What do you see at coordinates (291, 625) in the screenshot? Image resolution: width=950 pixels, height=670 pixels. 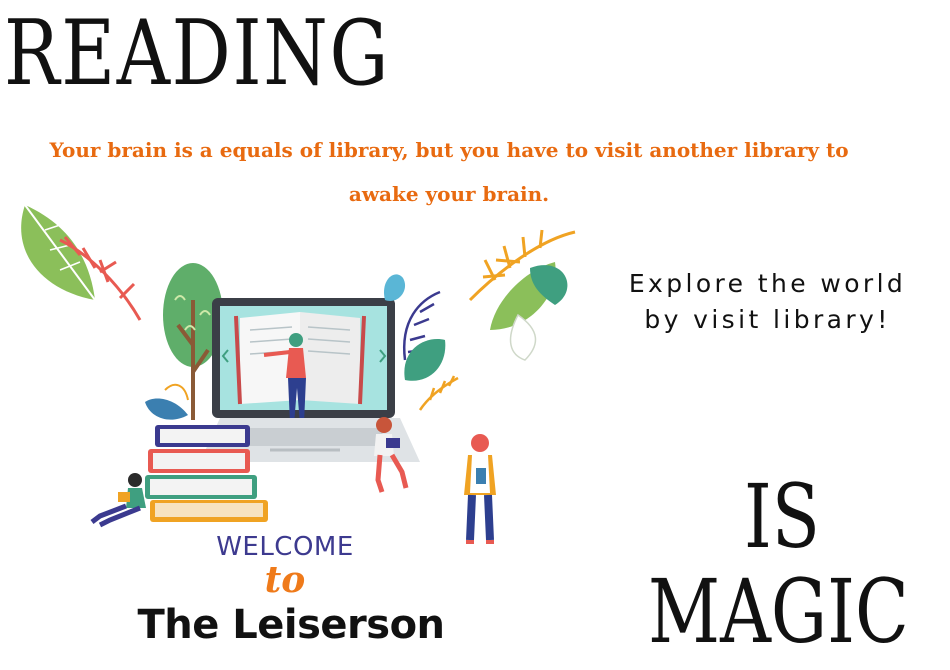 I see `library-name: The Leiserson` at bounding box center [291, 625].